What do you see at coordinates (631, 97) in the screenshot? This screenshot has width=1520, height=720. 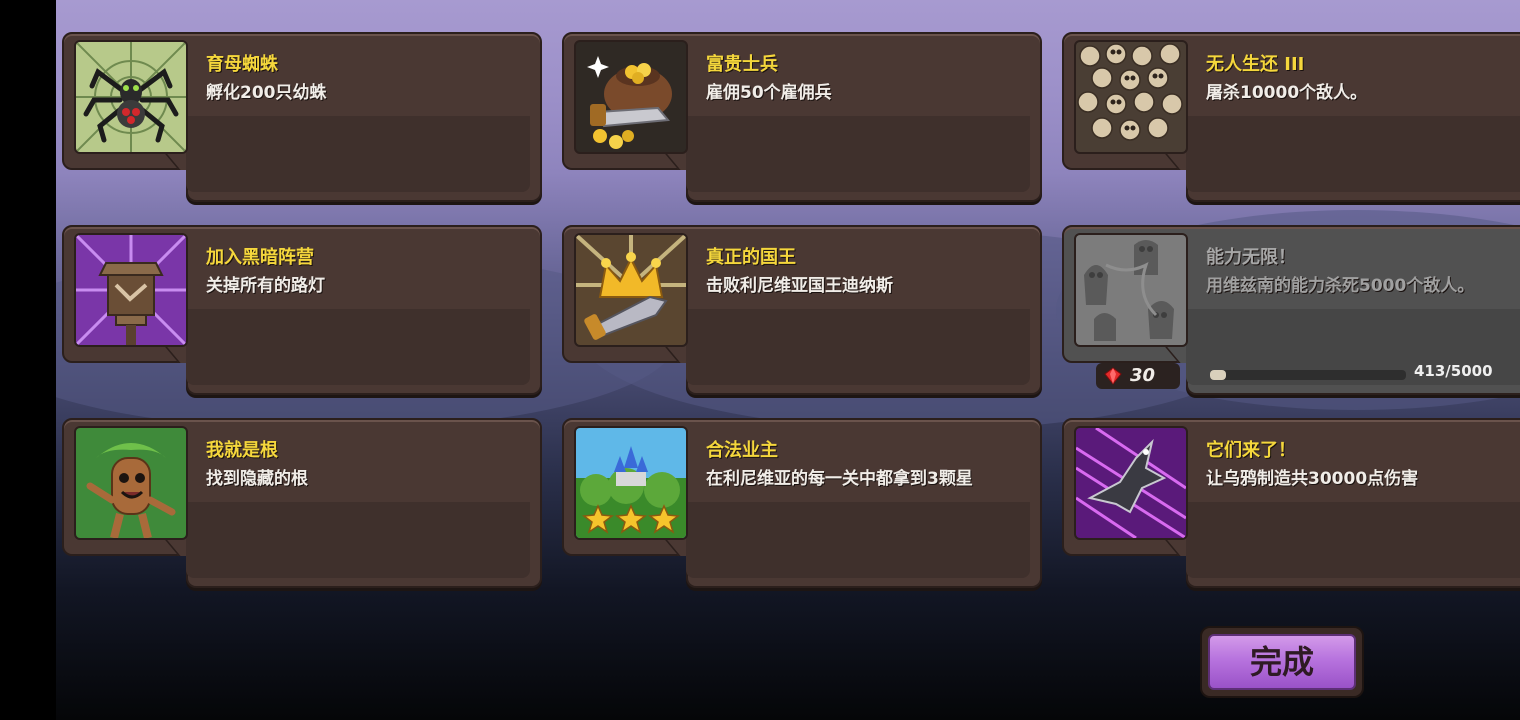 I see `gold-sack-icon` at bounding box center [631, 97].